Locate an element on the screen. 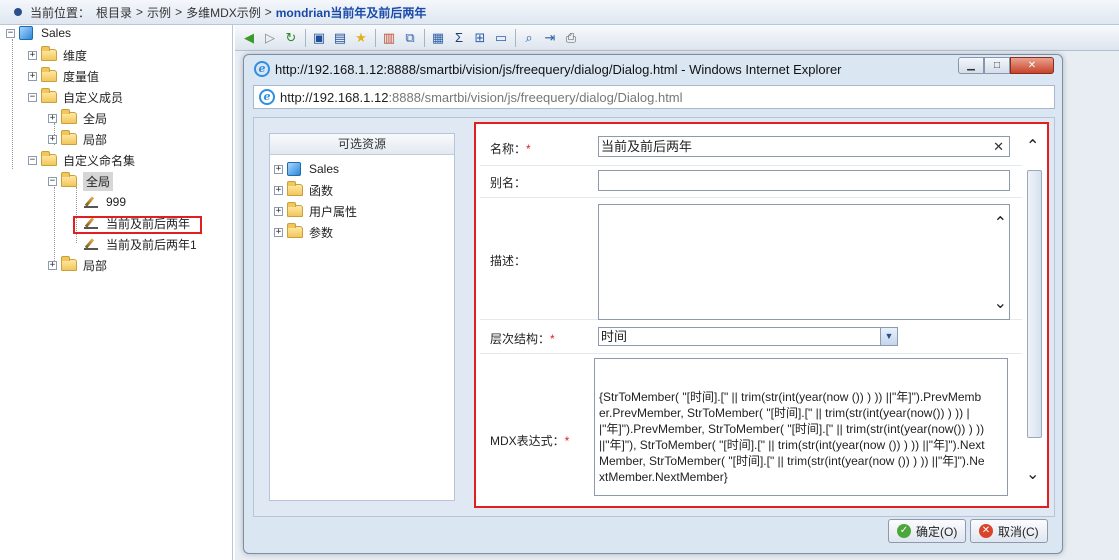 This screenshot has width=1119, height=560. export-icon: ⇥ is located at coordinates (550, 38).